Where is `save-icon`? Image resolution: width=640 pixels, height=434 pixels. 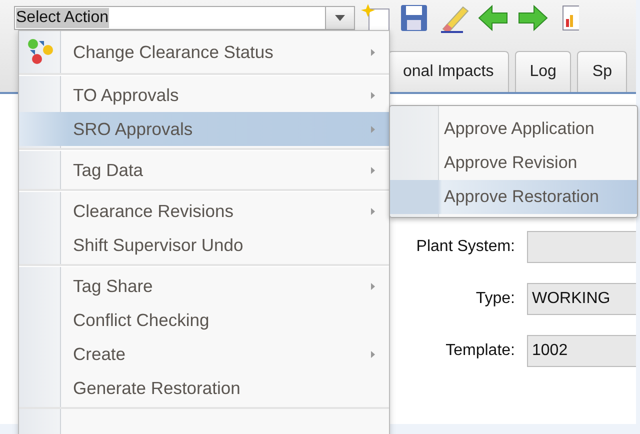
save-icon is located at coordinates (414, 18).